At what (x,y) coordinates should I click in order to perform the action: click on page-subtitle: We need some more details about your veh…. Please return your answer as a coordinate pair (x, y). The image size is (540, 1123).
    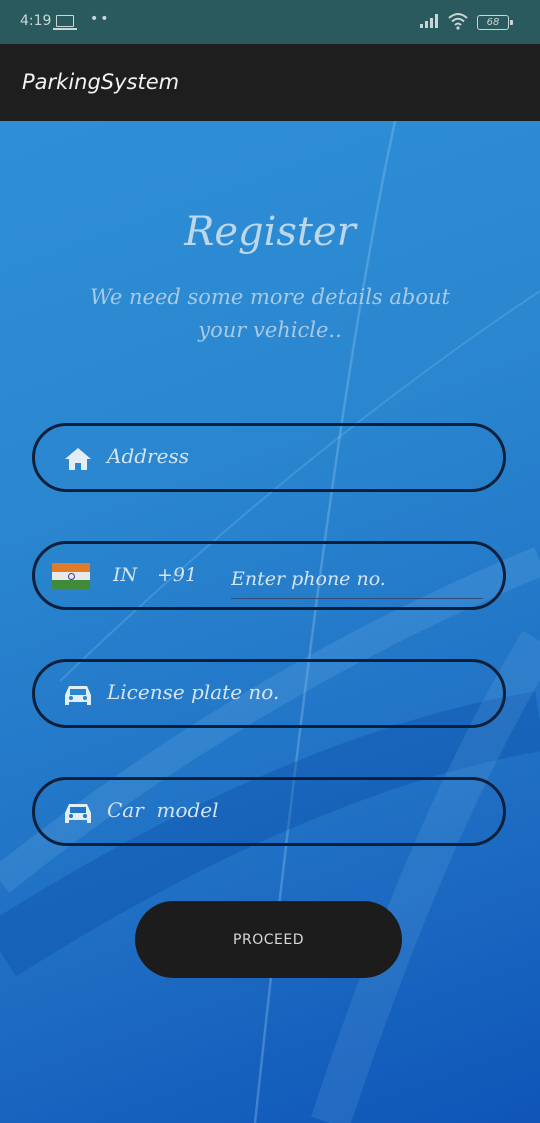
    Looking at the image, I should click on (270, 313).